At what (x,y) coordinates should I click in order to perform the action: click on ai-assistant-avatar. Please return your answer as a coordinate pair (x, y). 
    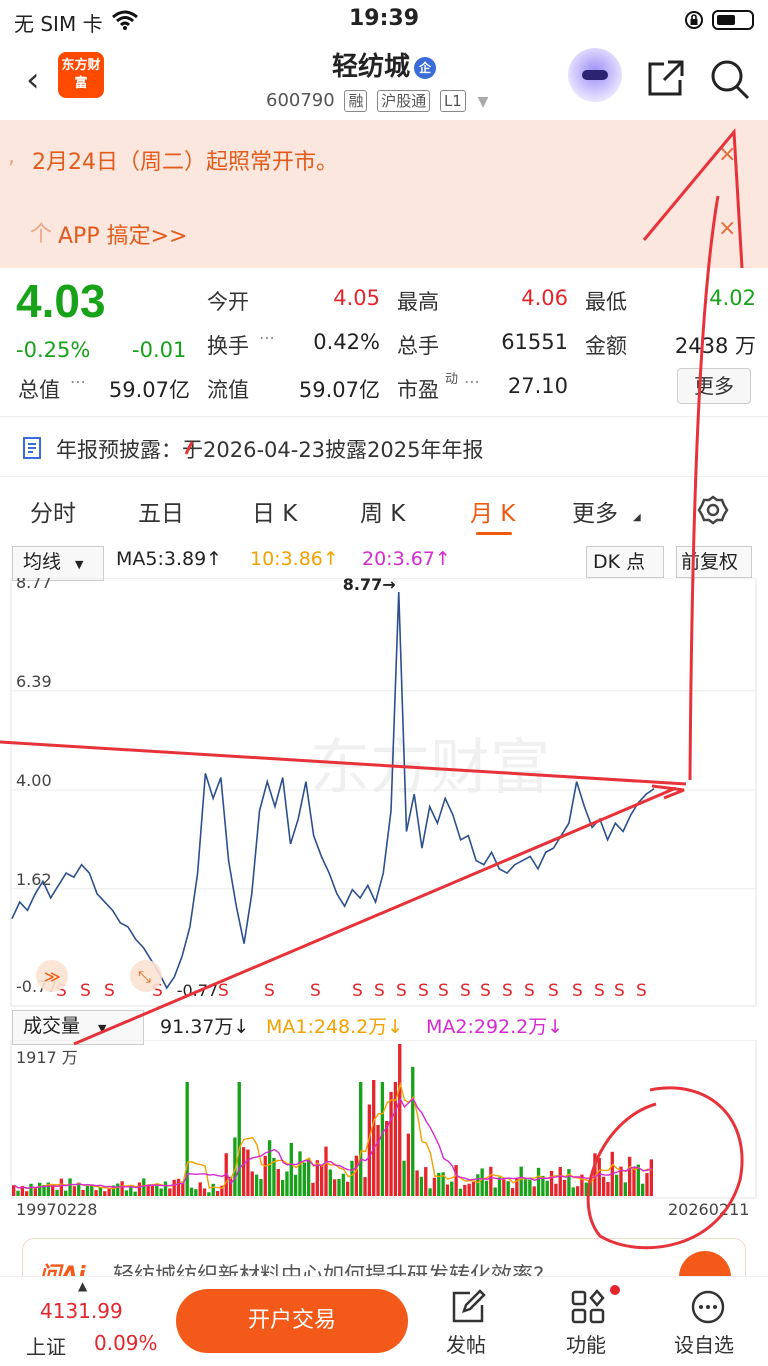
    Looking at the image, I should click on (595, 75).